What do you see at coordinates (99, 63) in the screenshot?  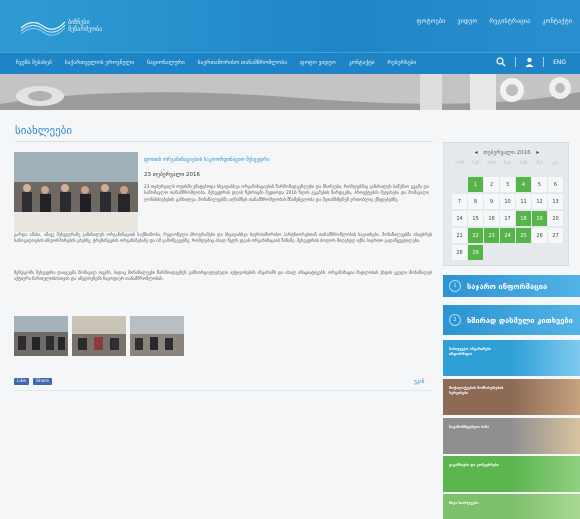 I see `nav-item-national: საქართველოს ეროვნული` at bounding box center [99, 63].